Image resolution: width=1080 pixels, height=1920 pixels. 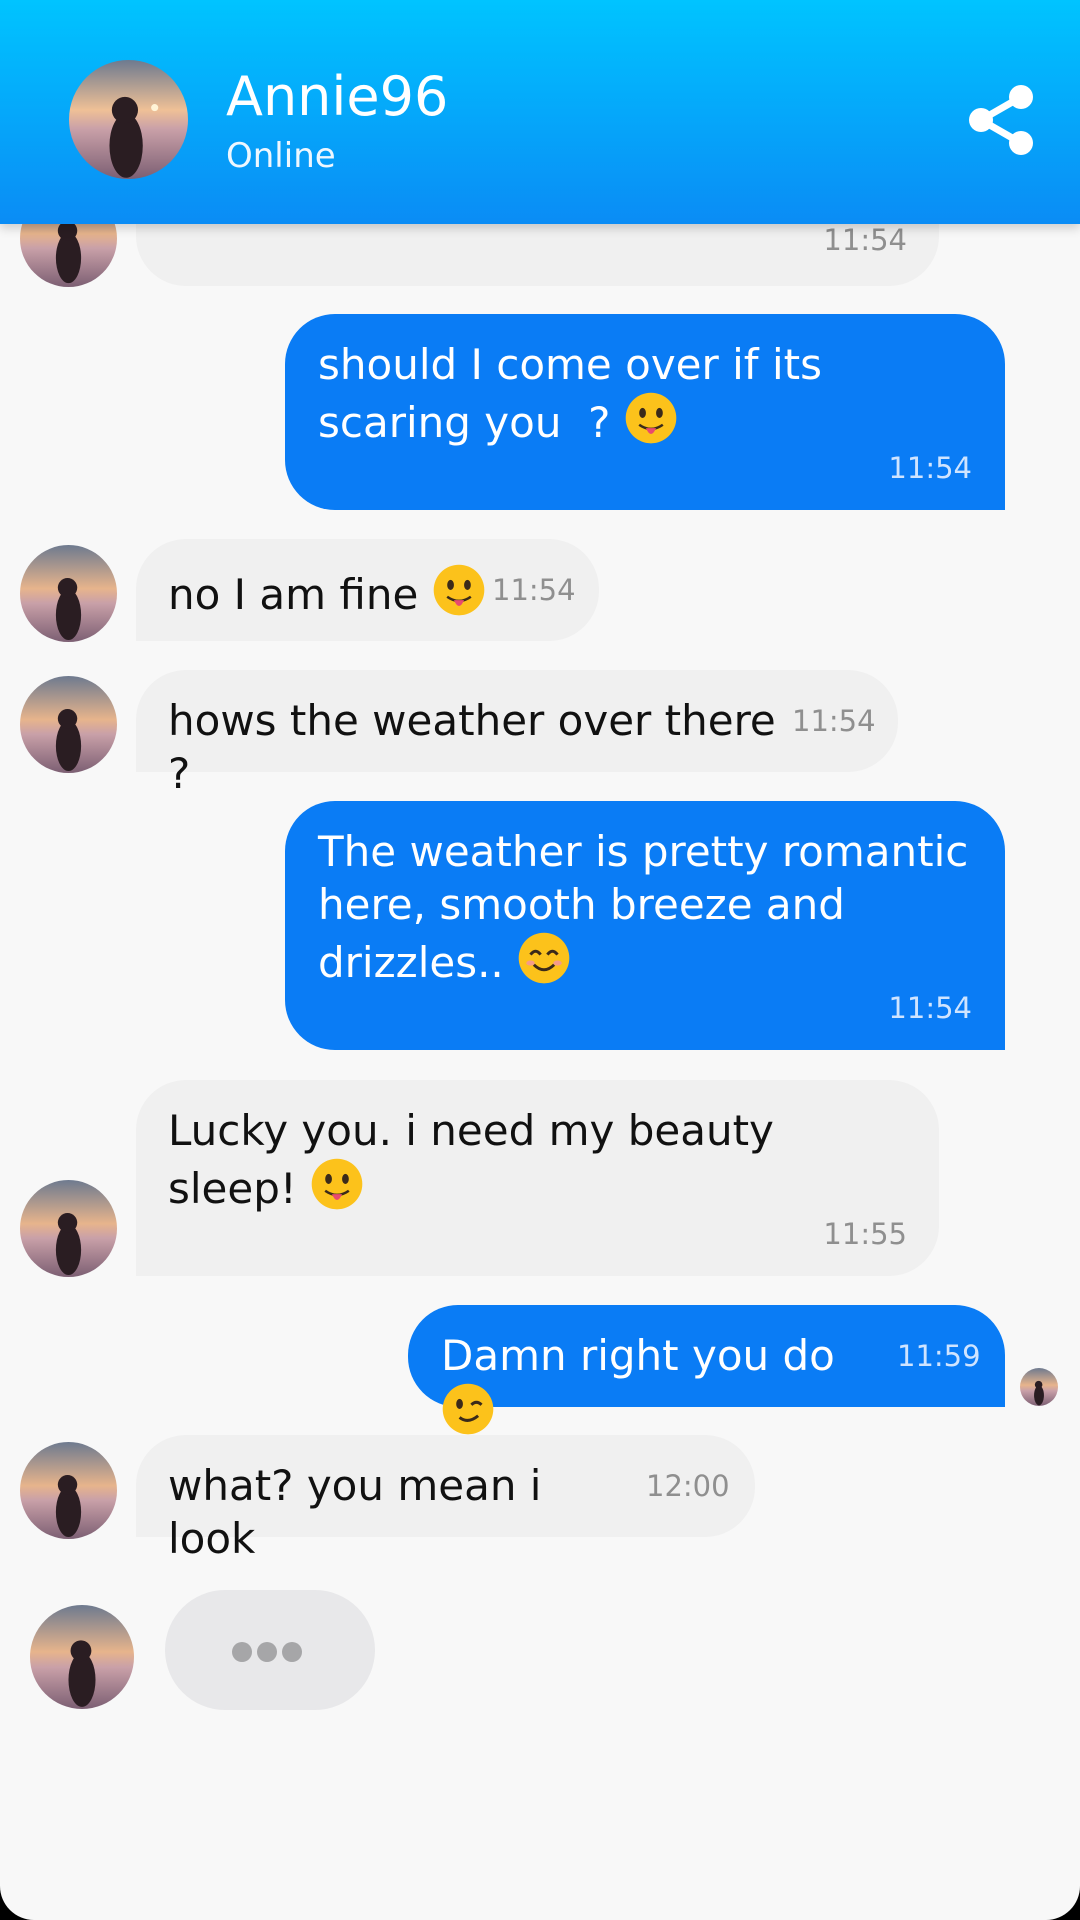 I want to click on message-text: should I come over if its scaring you ?, so click(x=577, y=393).